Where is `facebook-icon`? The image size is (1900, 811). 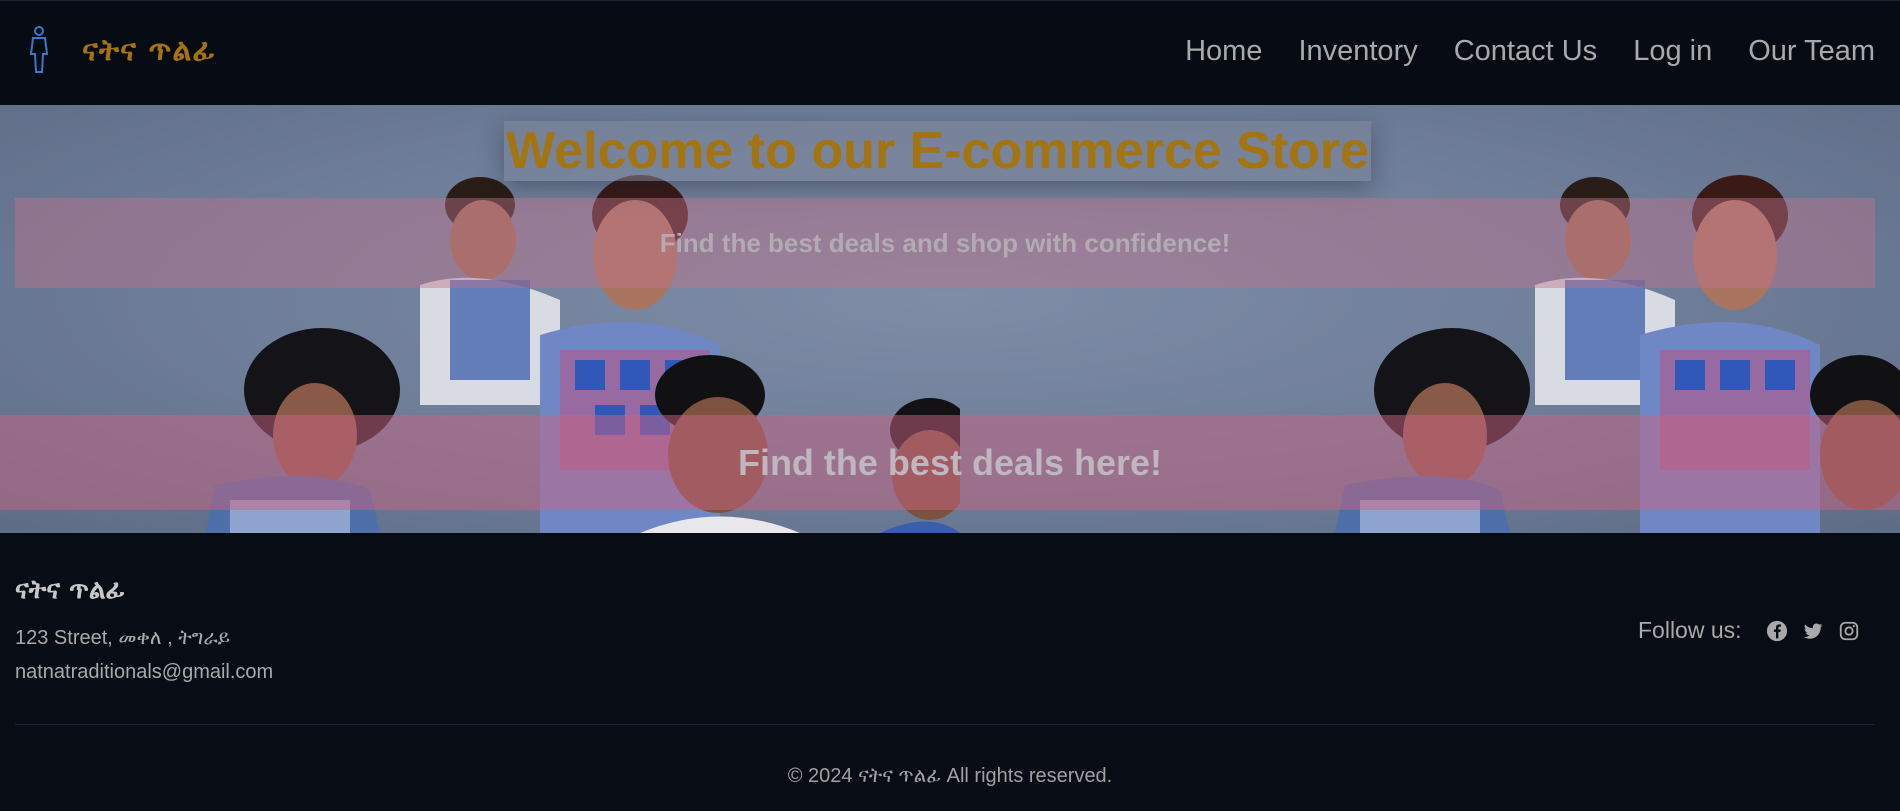
facebook-icon is located at coordinates (1777, 631).